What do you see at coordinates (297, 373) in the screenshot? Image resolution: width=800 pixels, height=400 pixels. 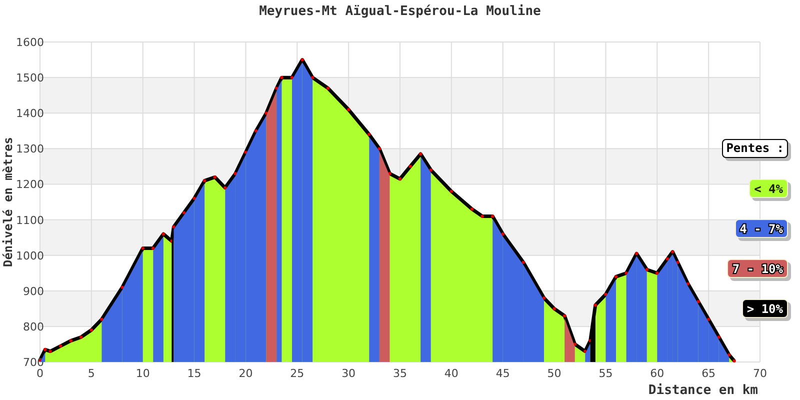 I see `x-tick-label: 25` at bounding box center [297, 373].